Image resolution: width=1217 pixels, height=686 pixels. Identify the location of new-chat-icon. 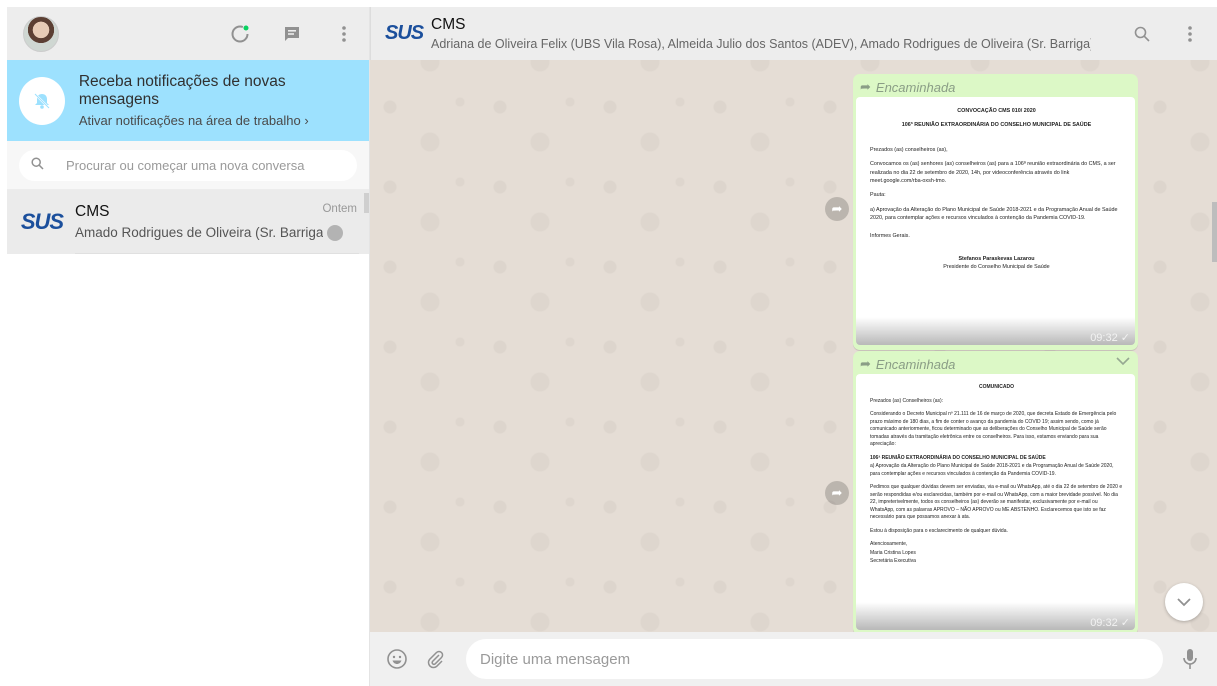
(292, 34).